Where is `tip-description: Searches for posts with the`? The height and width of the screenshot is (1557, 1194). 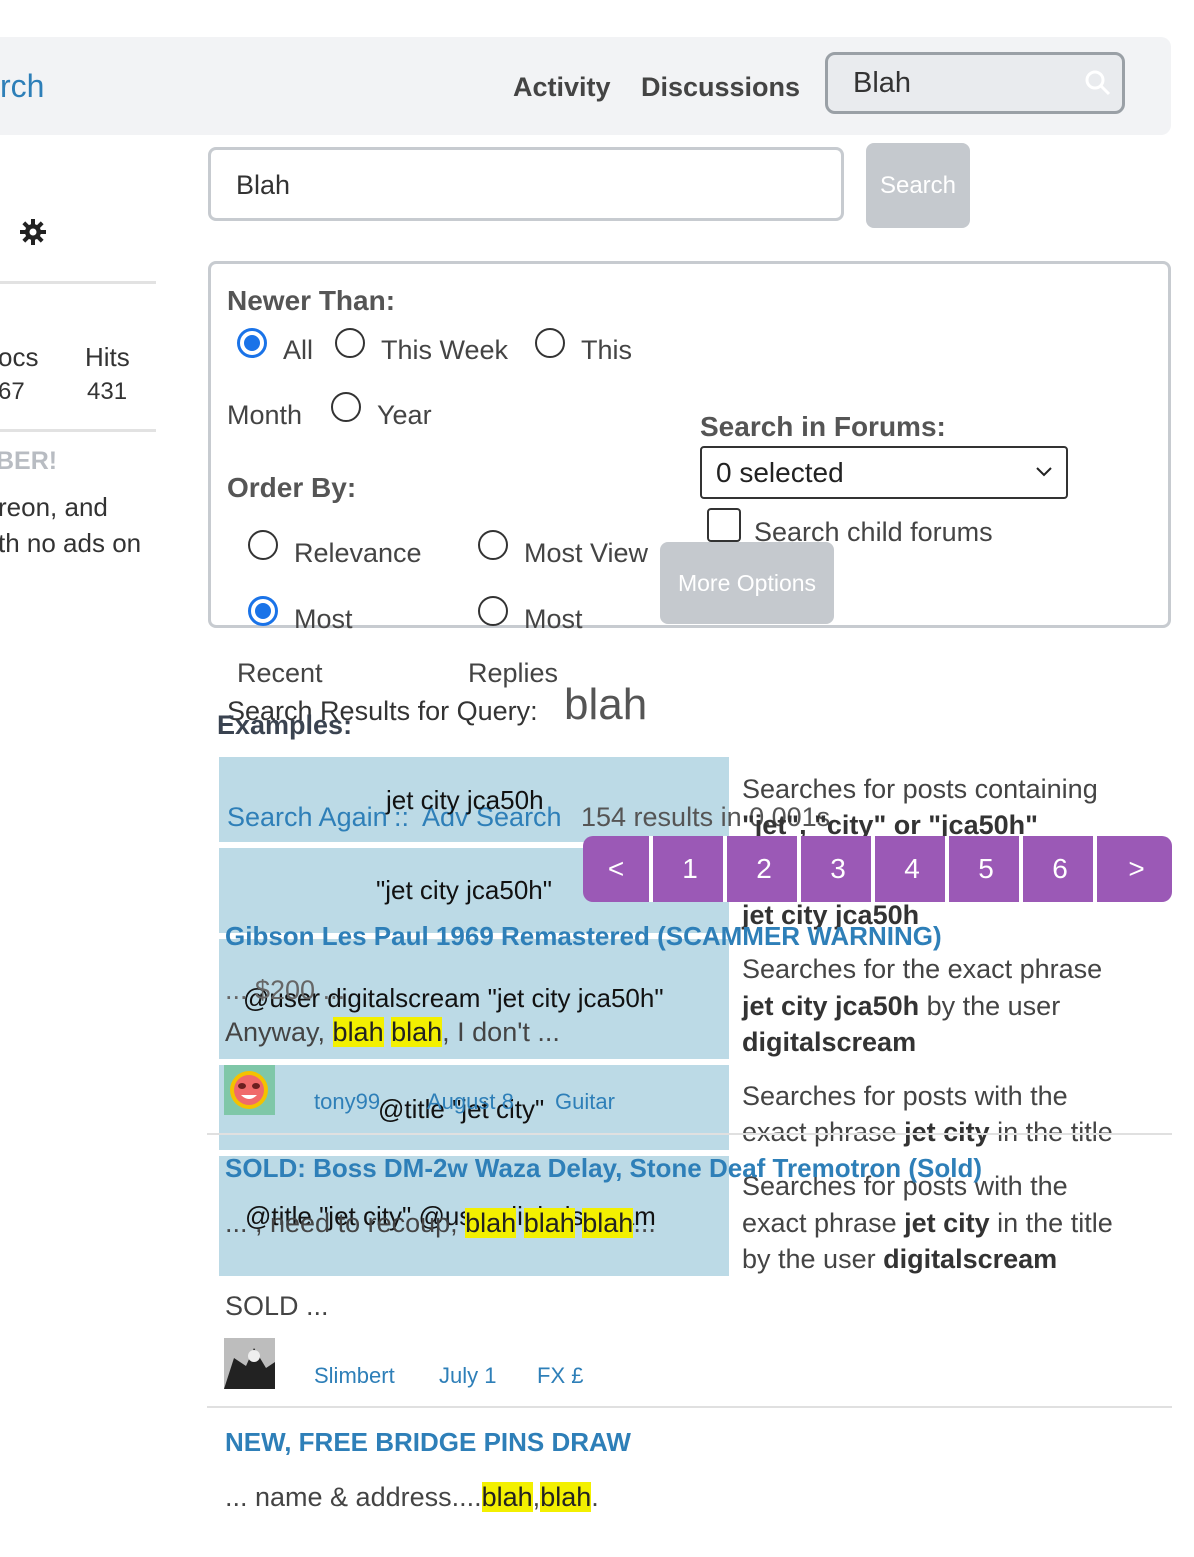 tip-description: Searches for posts with the is located at coordinates (905, 1096).